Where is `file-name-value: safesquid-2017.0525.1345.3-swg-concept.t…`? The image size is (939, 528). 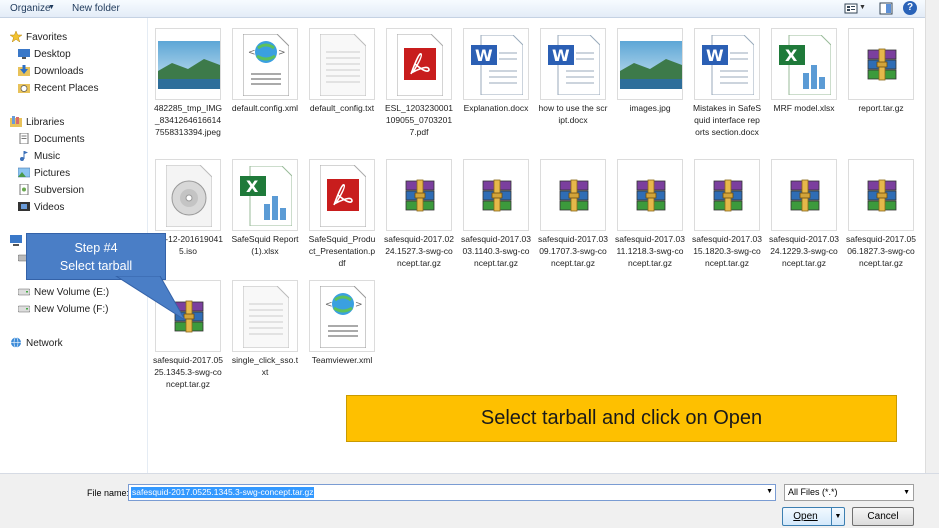 file-name-value: safesquid-2017.0525.1345.3-swg-concept.t… is located at coordinates (223, 492).